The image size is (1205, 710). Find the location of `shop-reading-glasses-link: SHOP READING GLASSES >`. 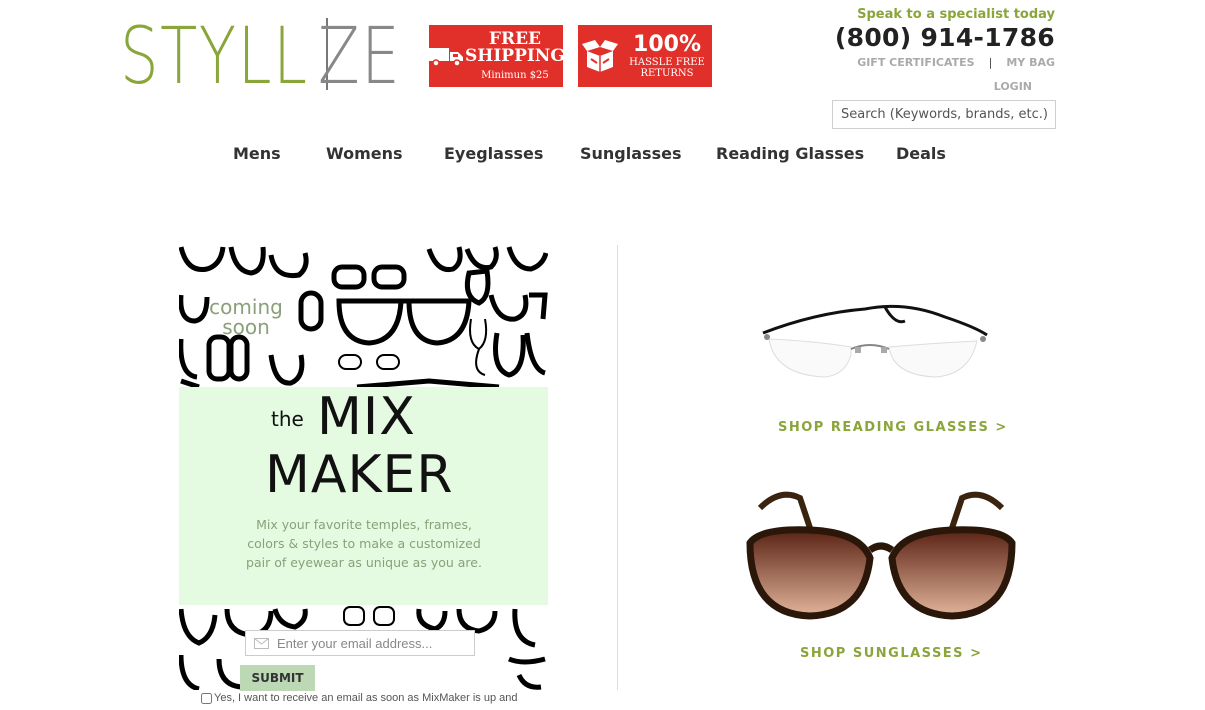

shop-reading-glasses-link: SHOP READING GLASSES > is located at coordinates (893, 427).